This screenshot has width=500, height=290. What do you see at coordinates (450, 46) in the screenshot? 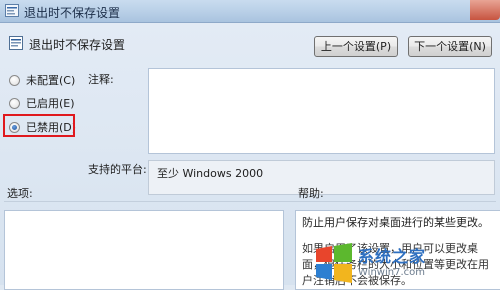
I see `next-setting-button: 下一个设置(N)` at bounding box center [450, 46].